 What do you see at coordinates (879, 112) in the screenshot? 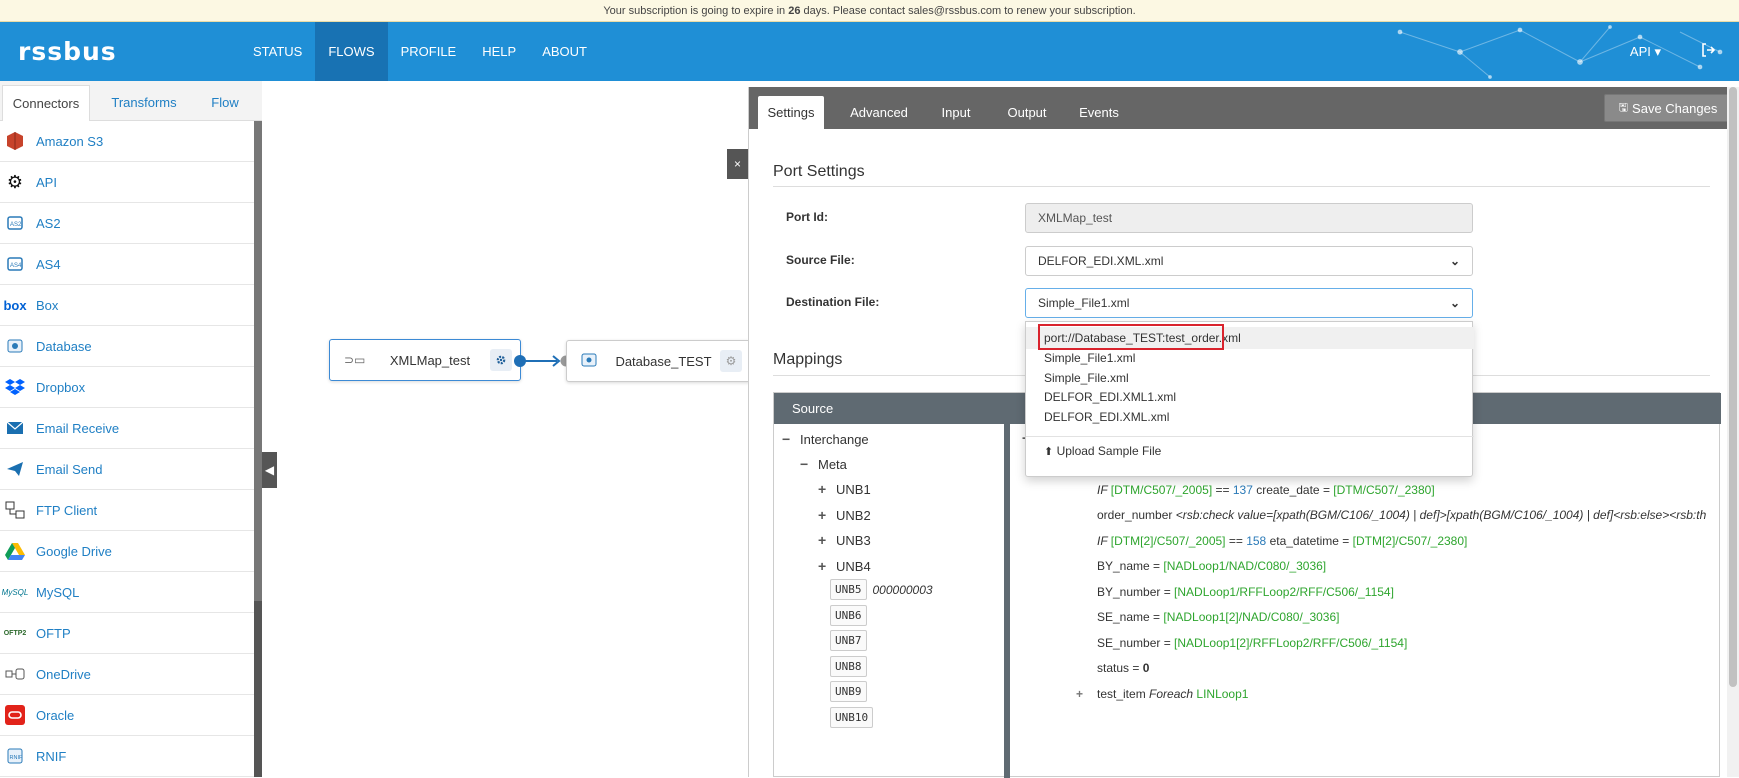
I see `tab-advanced: Advanced` at bounding box center [879, 112].